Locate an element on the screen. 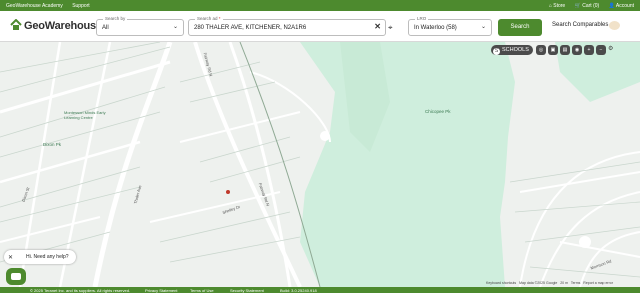 The image size is (640, 293). lro-select: LRO In Waterloo (58) ⌄ is located at coordinates (450, 26).